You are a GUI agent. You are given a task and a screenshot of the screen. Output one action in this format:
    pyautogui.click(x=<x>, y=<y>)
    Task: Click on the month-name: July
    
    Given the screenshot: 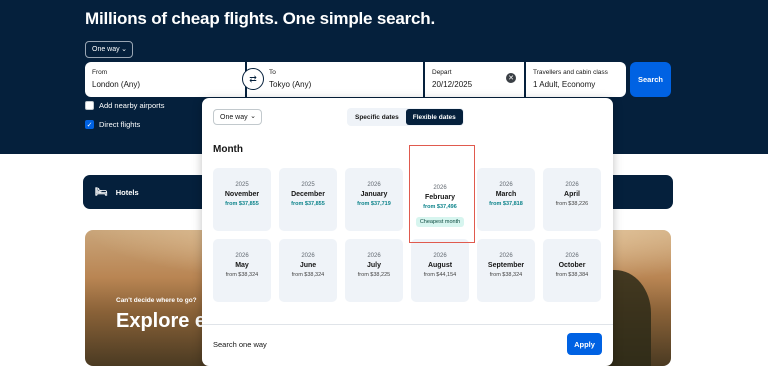 What is the action you would take?
    pyautogui.click(x=373, y=265)
    